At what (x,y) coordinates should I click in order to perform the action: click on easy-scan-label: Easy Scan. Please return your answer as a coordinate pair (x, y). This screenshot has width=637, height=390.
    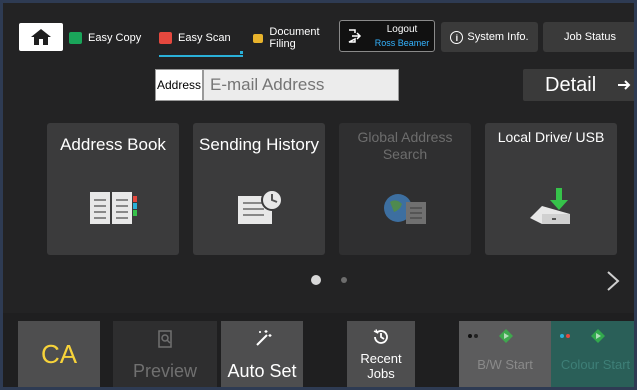
    Looking at the image, I should click on (204, 38).